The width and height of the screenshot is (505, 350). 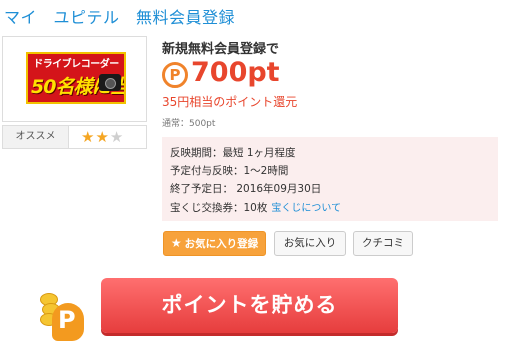 I want to click on end-date: 終了予定日： 2016年09月30日, so click(x=246, y=189).